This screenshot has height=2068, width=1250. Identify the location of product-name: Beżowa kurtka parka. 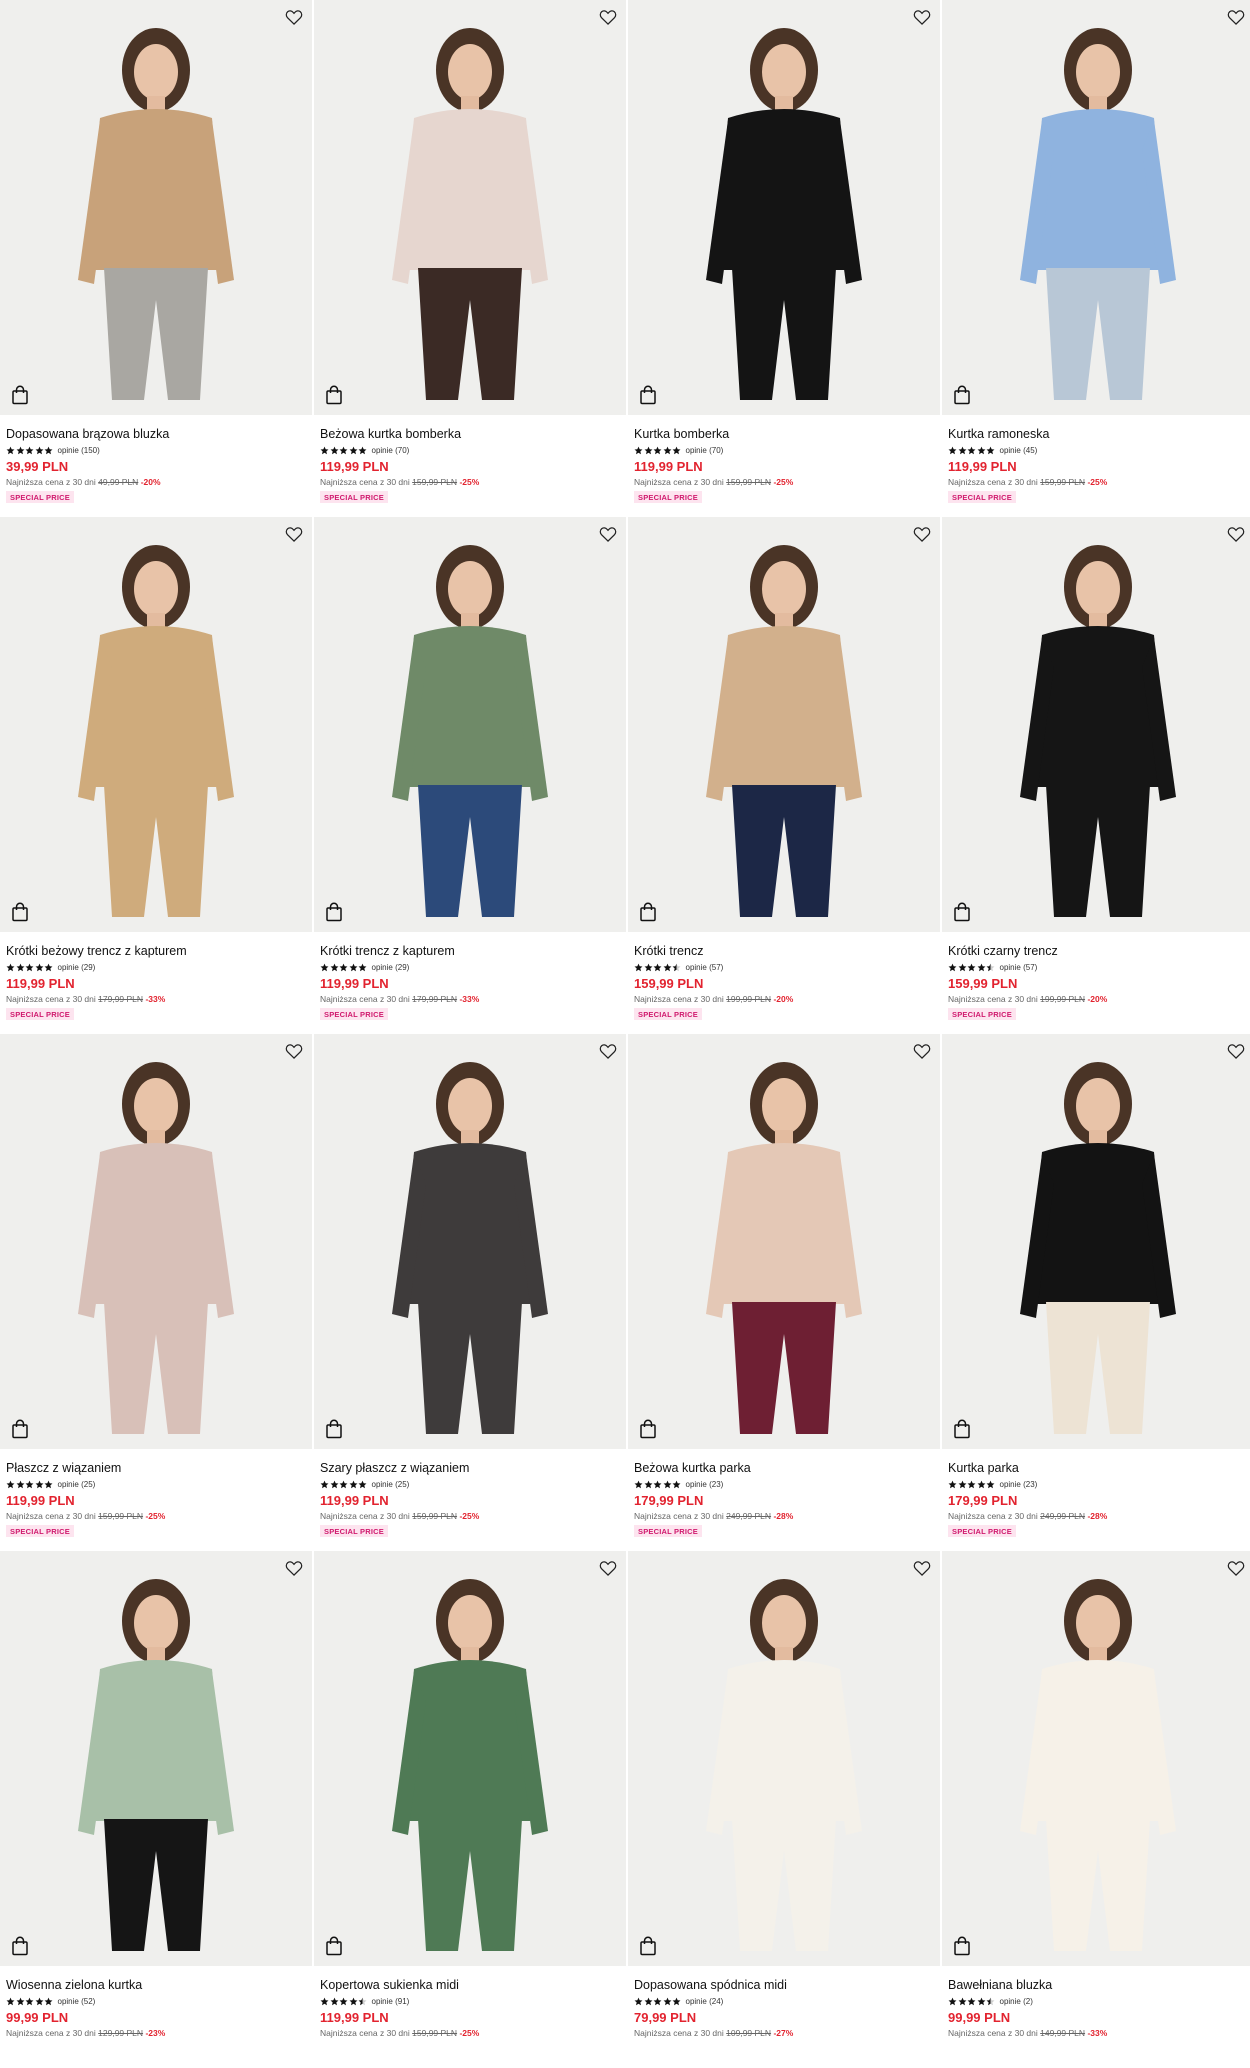
(785, 1468).